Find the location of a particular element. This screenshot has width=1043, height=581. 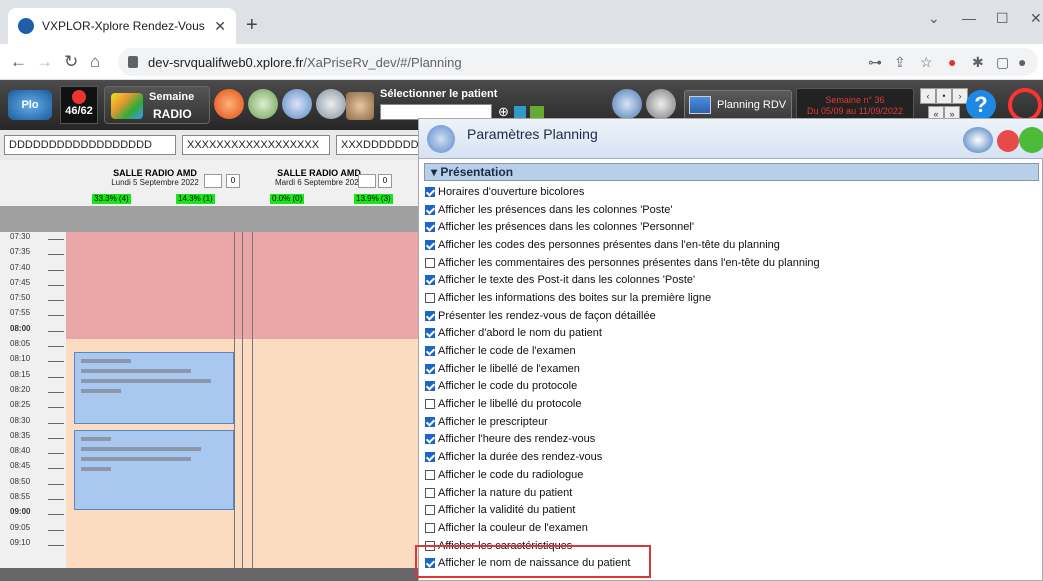

time-label: 07:55 is located at coordinates (33, 315).